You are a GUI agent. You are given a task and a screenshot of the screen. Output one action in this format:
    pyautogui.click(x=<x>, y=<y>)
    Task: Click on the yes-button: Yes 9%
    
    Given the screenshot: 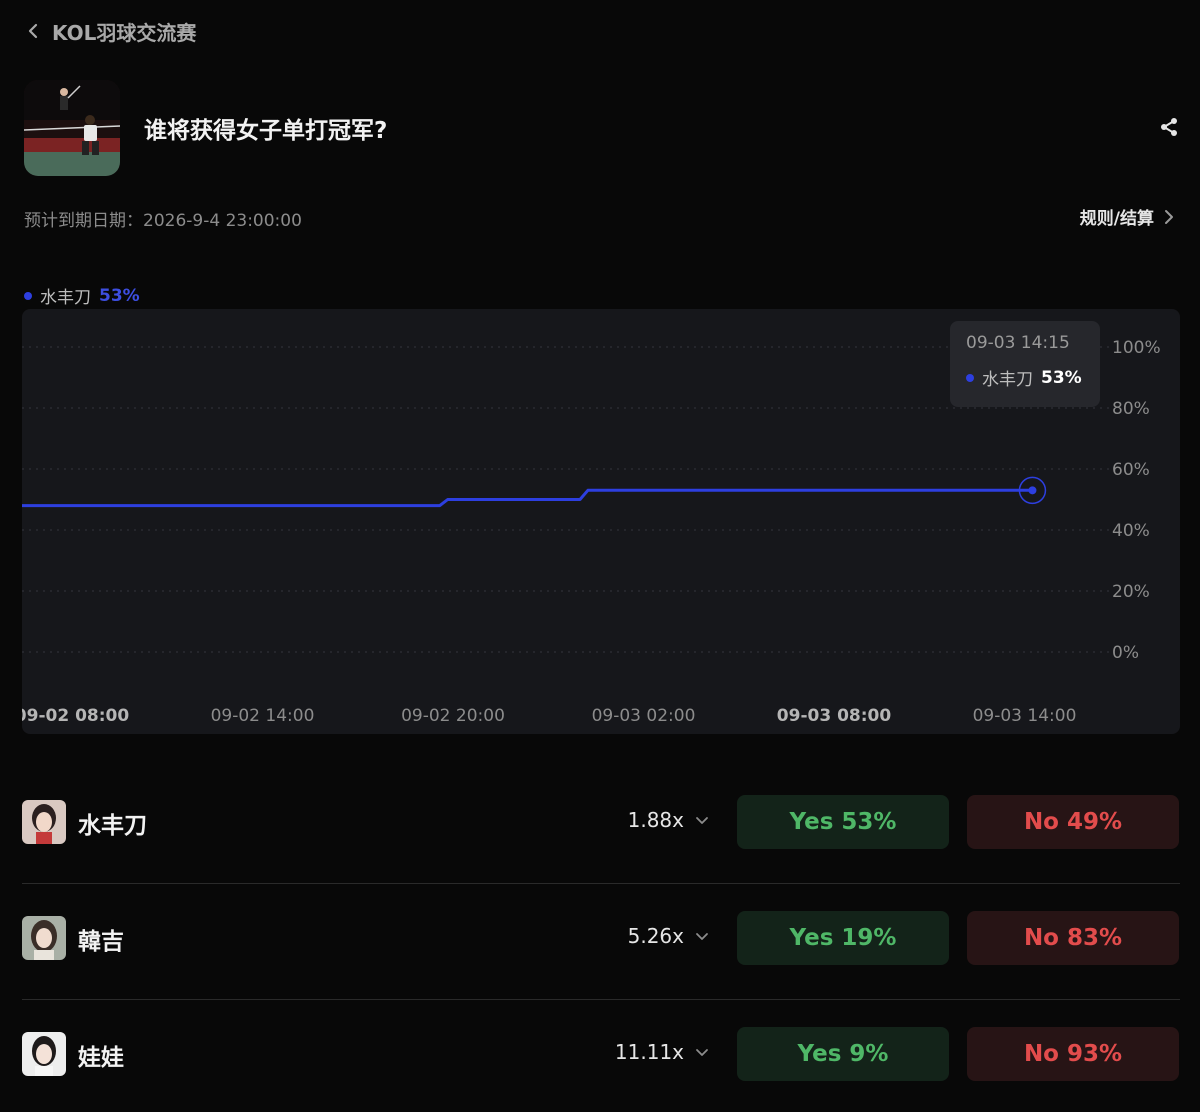 What is the action you would take?
    pyautogui.click(x=843, y=1054)
    